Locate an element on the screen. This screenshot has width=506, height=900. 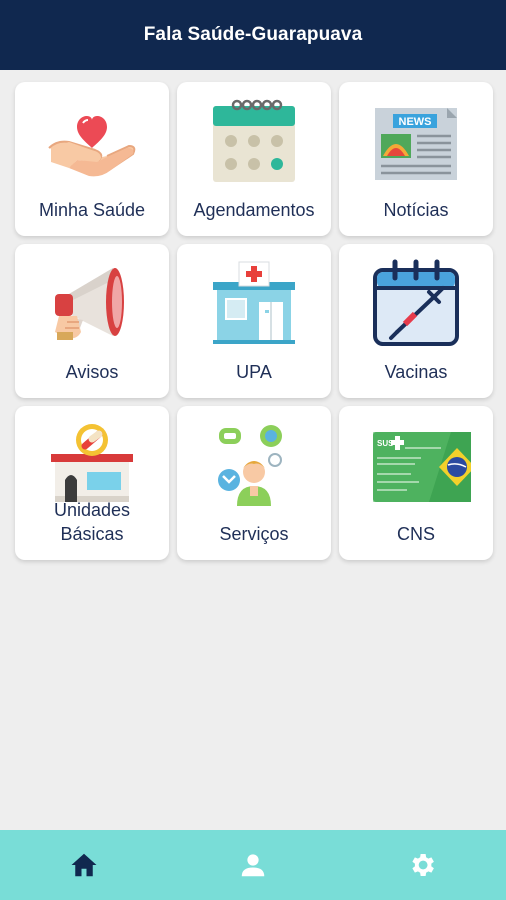
tile-label: Agendamentos is located at coordinates (254, 210).